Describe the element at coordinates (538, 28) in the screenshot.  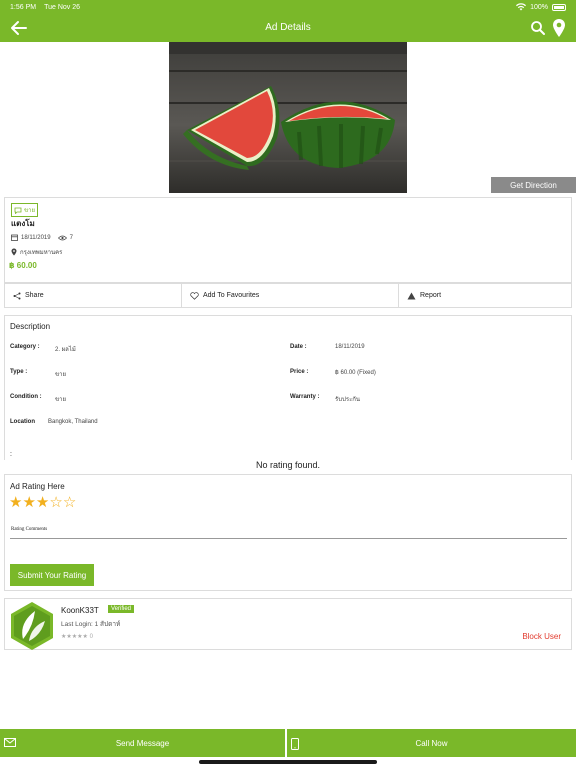
I see `search-icon` at that location.